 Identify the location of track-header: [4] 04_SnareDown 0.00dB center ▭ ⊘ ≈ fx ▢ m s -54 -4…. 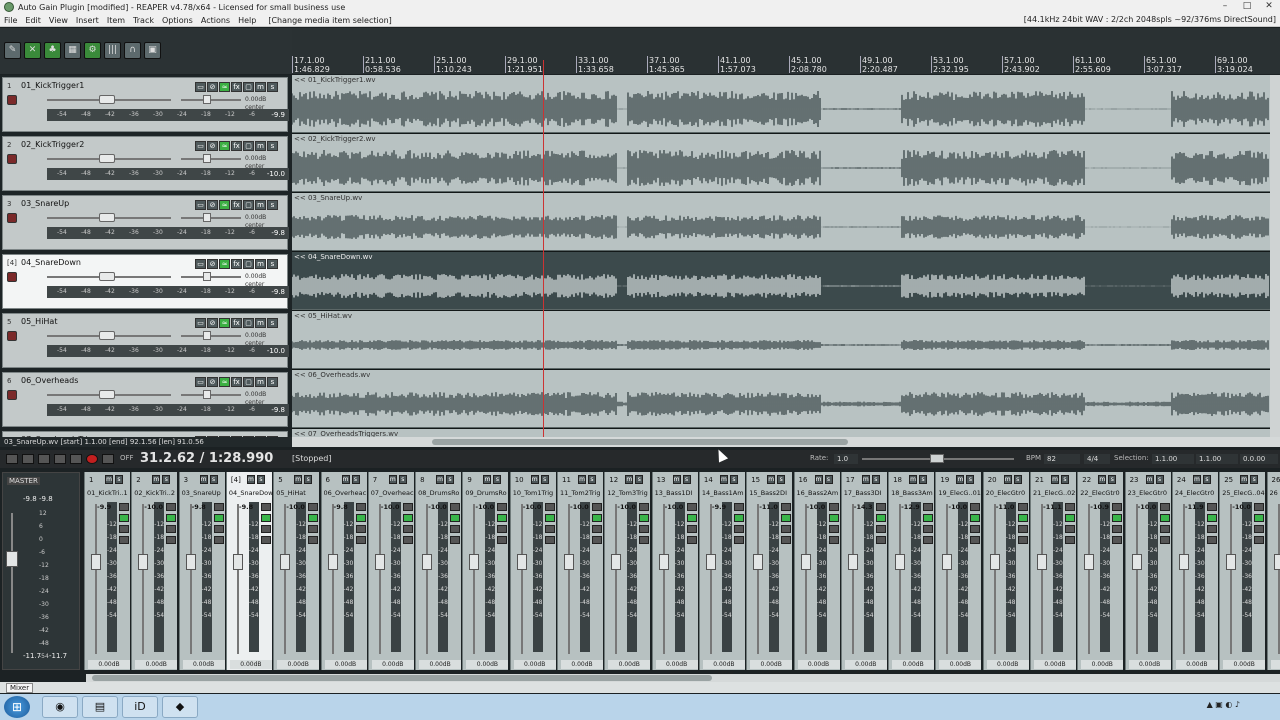
(145, 281).